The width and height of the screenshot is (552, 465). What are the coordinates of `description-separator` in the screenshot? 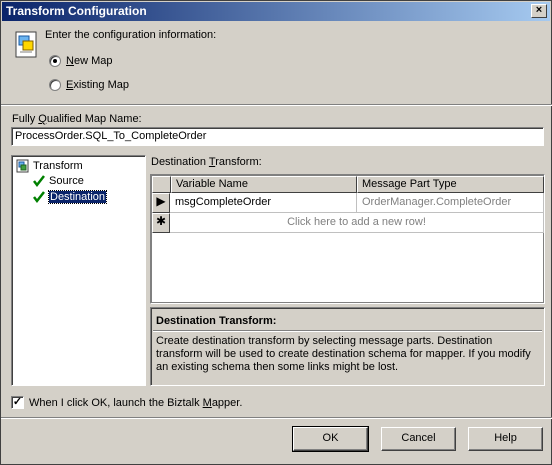 It's located at (347, 331).